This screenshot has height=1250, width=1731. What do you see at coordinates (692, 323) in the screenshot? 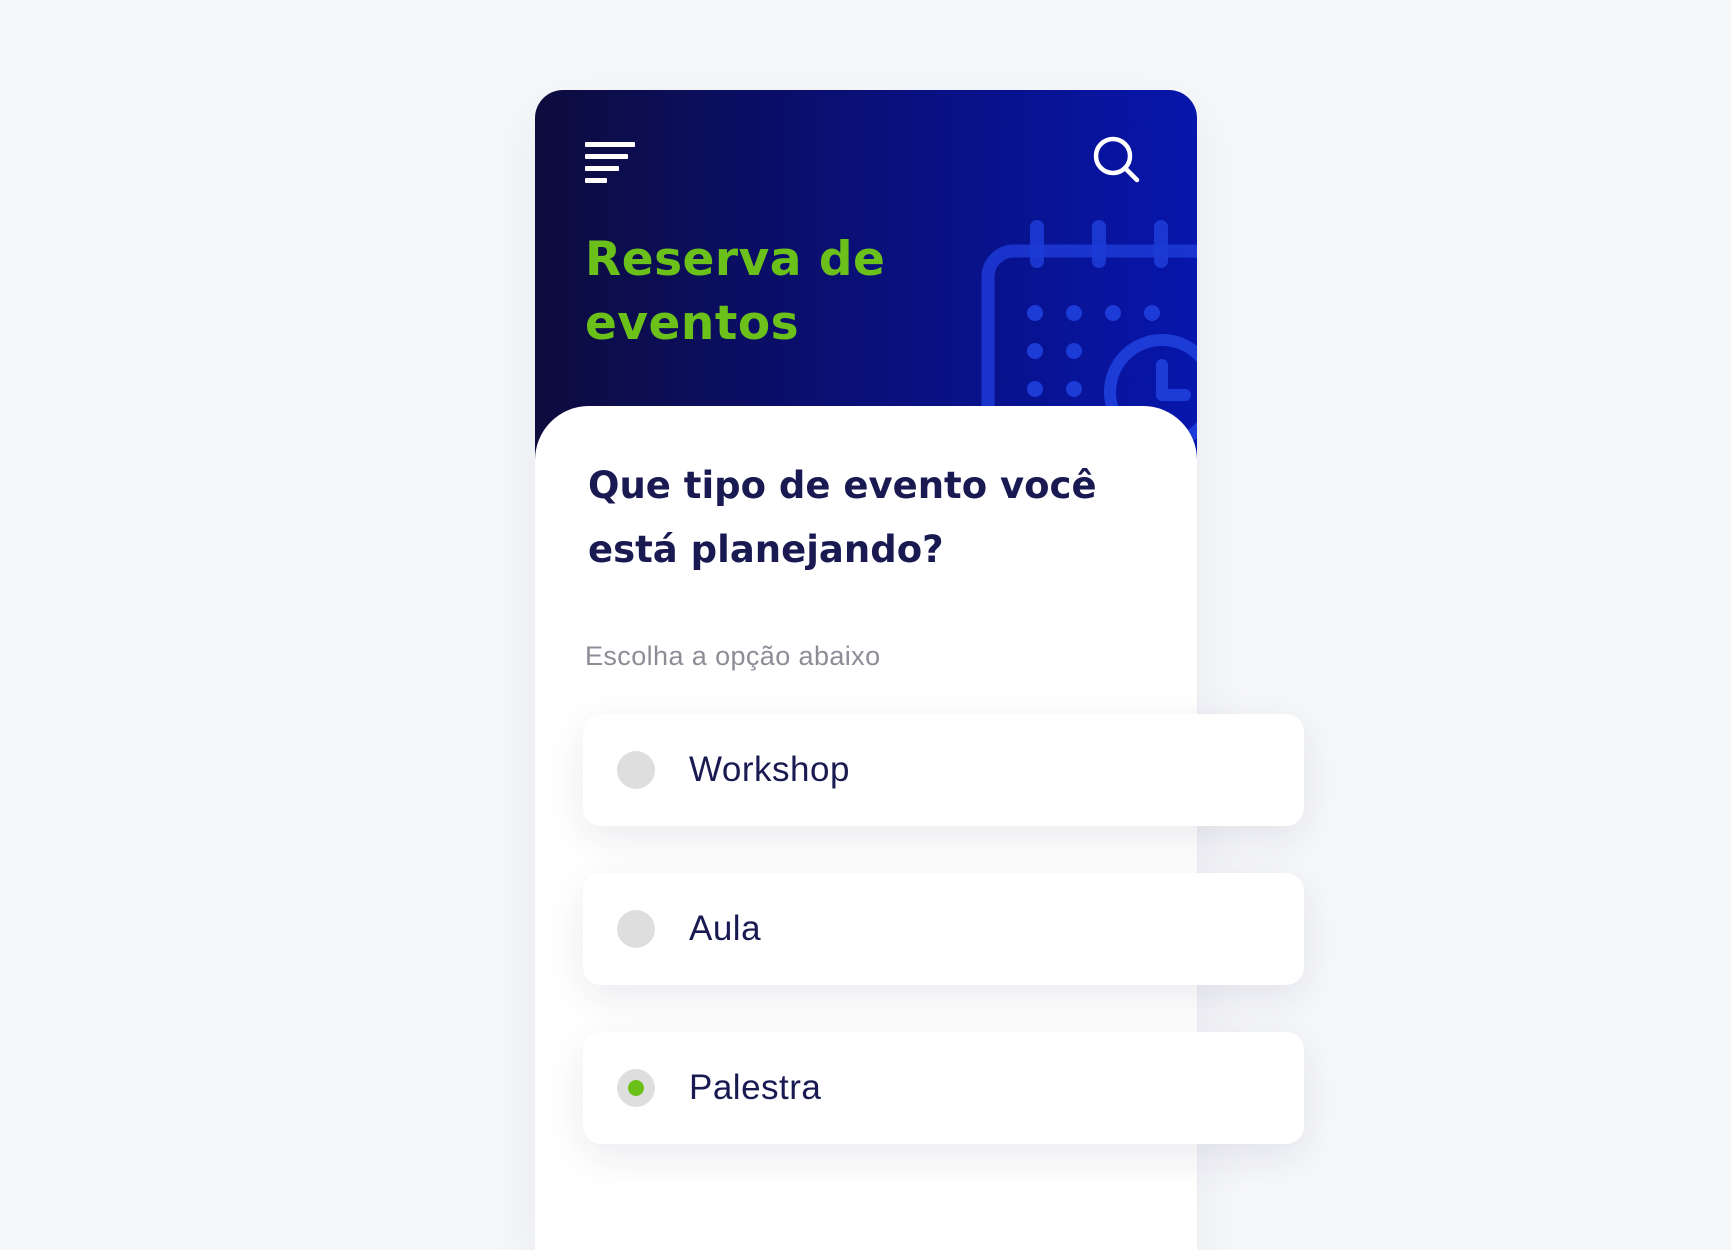
I see `page-title-line-2: eventos` at bounding box center [692, 323].